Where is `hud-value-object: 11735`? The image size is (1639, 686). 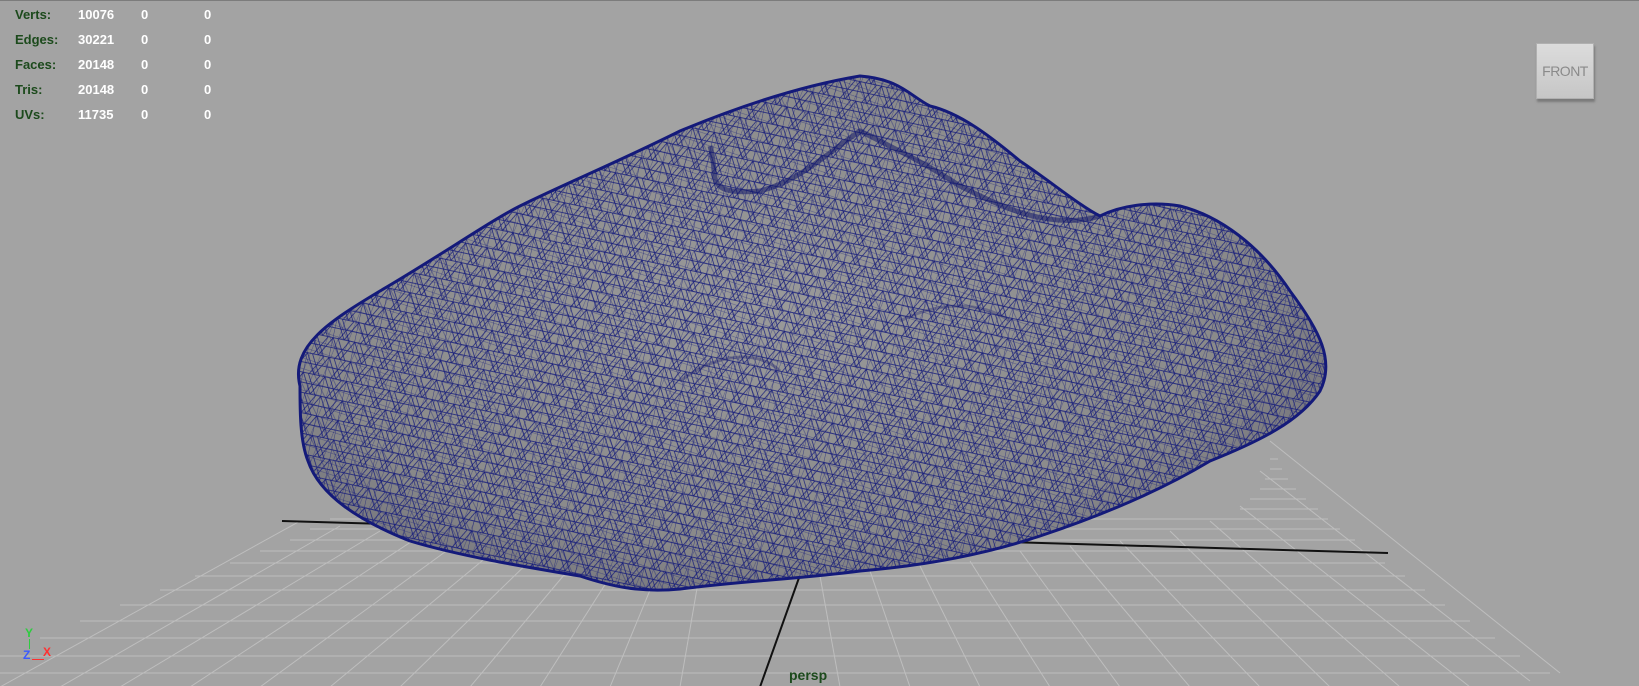
hud-value-object: 11735 is located at coordinates (96, 114).